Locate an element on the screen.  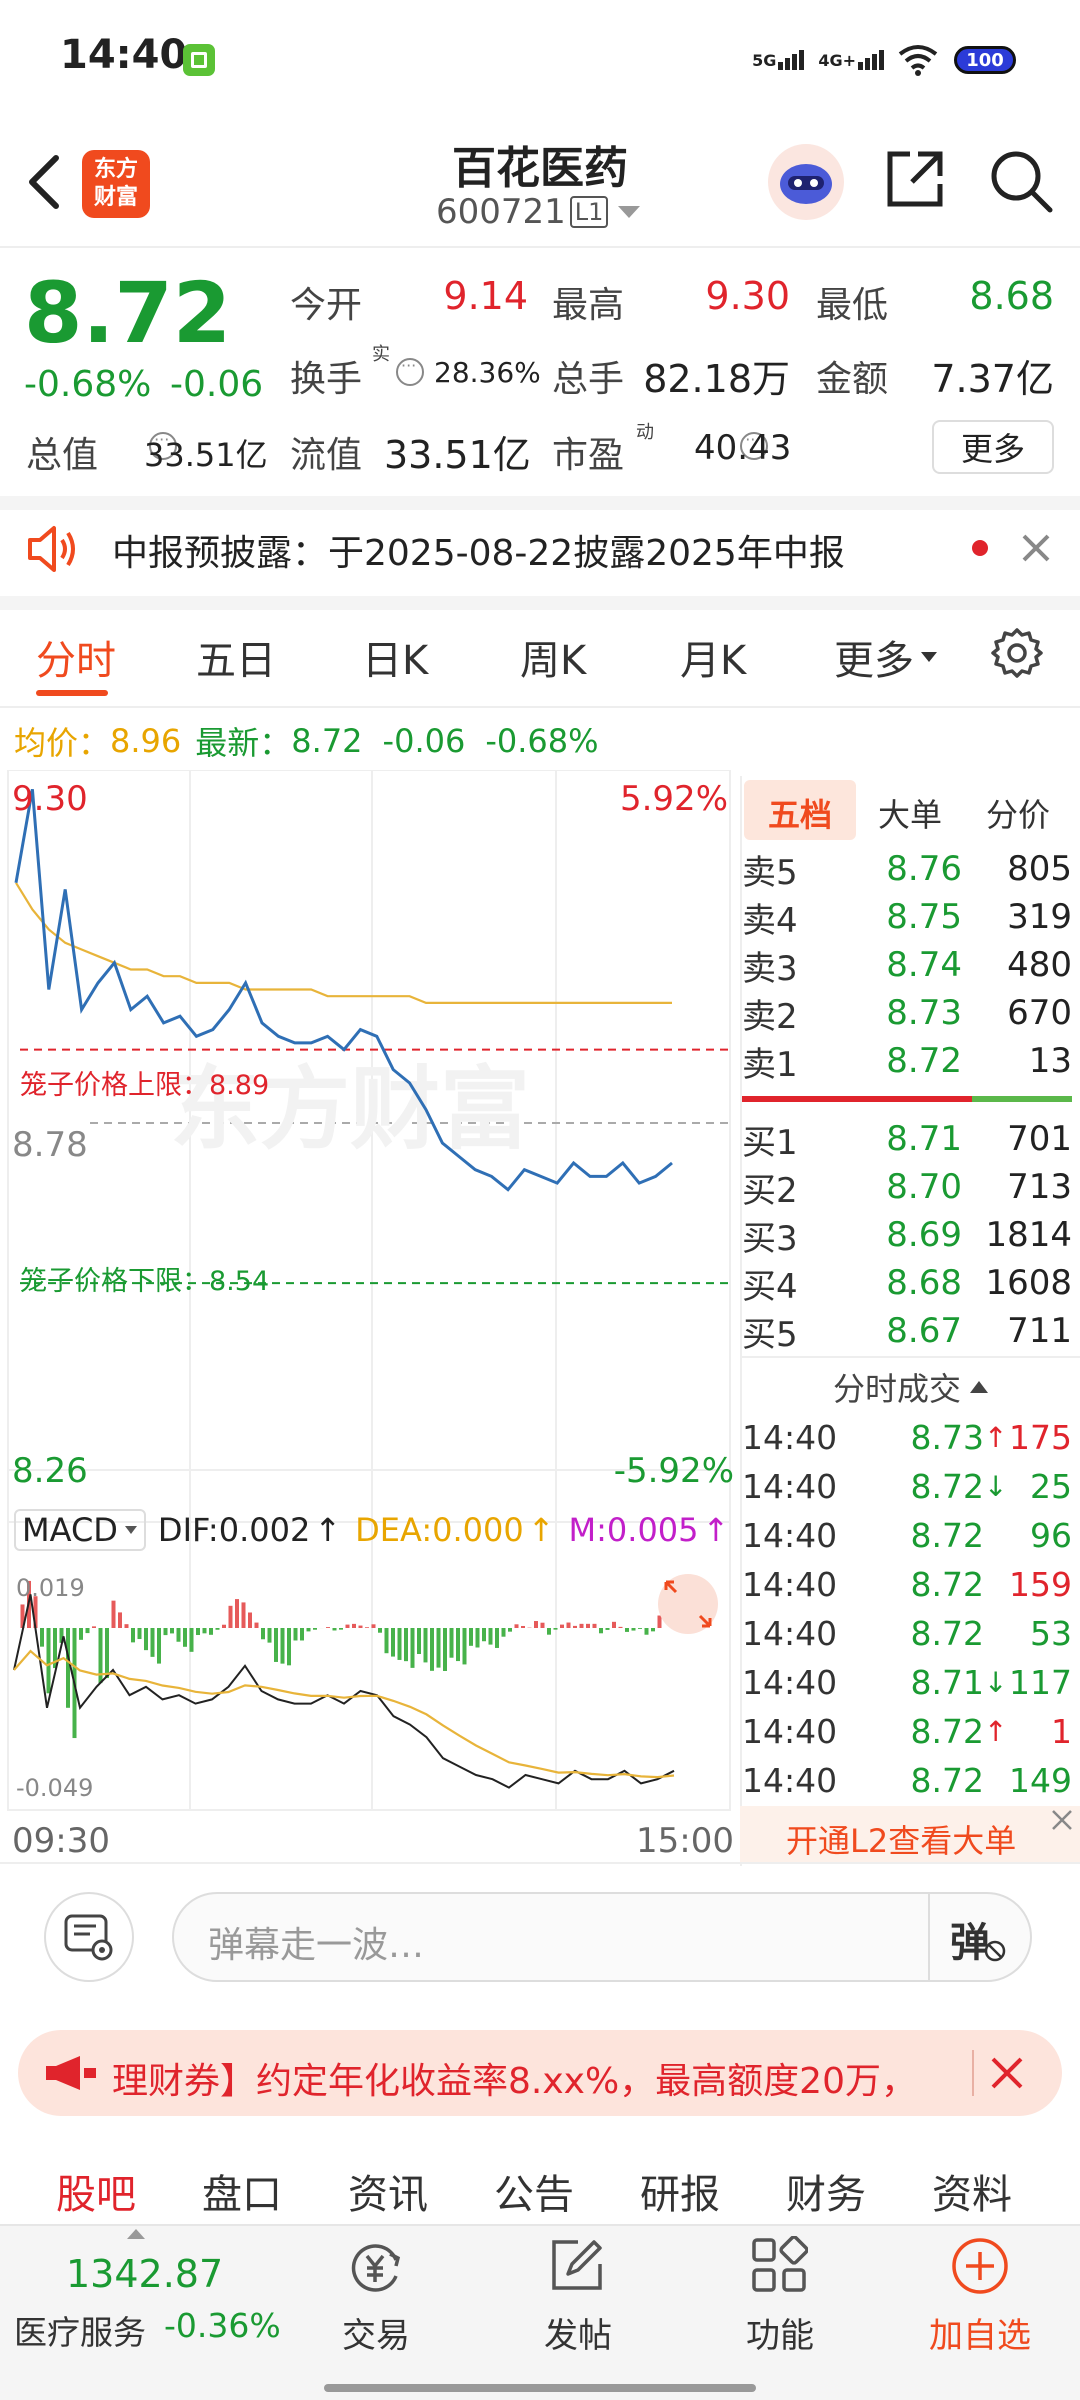
ask-volume: 480 is located at coordinates (1039, 965).